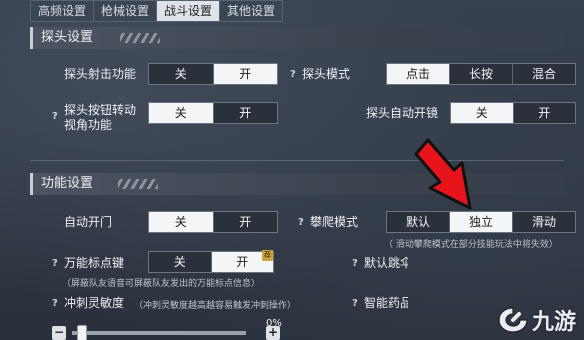 This screenshot has width=584, height=340. What do you see at coordinates (181, 74) in the screenshot?
I see `peek-fire-off-option: 关` at bounding box center [181, 74].